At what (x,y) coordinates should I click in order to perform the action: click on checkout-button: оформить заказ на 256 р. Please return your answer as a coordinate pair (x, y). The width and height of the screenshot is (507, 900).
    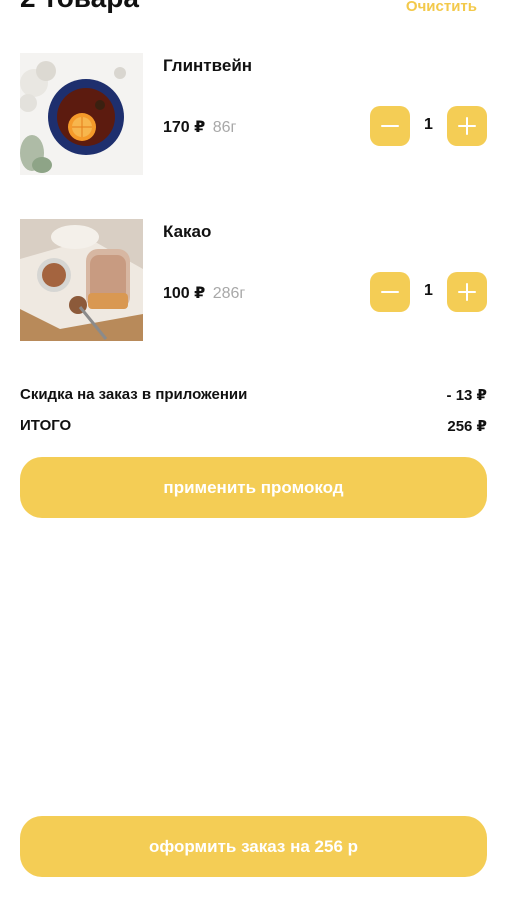
    Looking at the image, I should click on (253, 846).